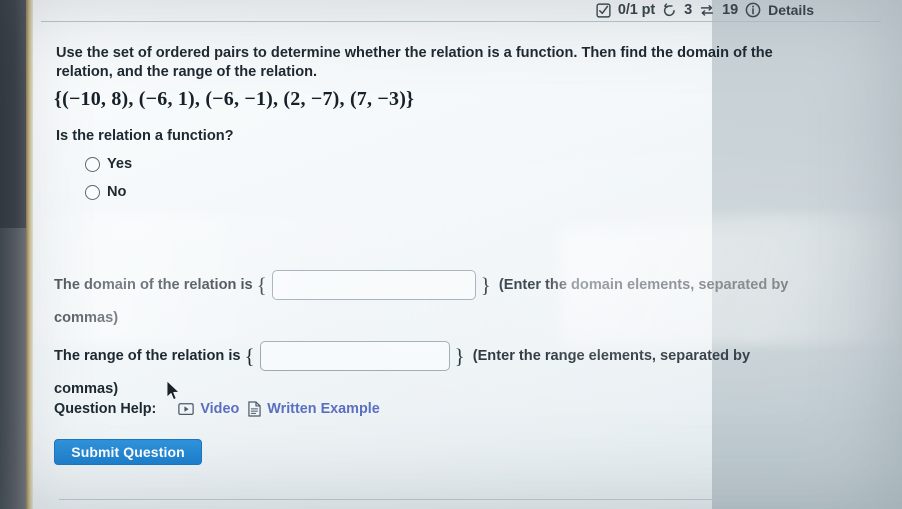 The image size is (902, 509). What do you see at coordinates (459, 356) in the screenshot?
I see `range-close-brace: }` at bounding box center [459, 356].